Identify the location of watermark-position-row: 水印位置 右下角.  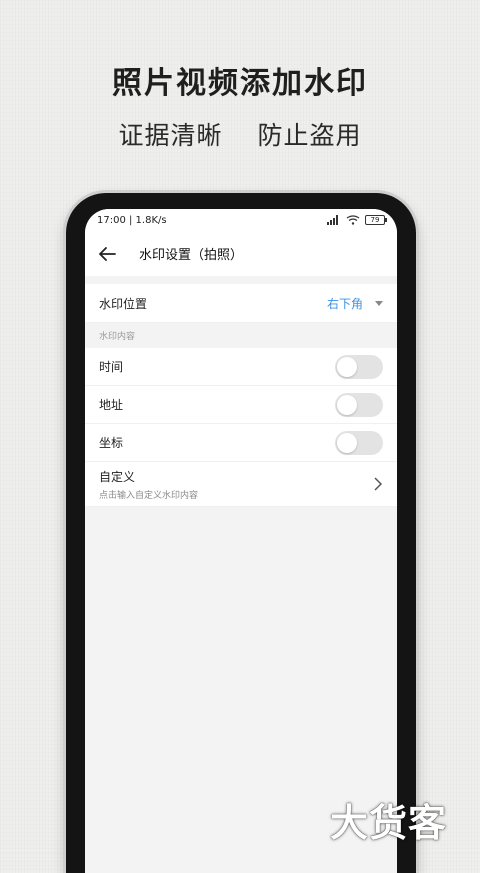
(241, 303).